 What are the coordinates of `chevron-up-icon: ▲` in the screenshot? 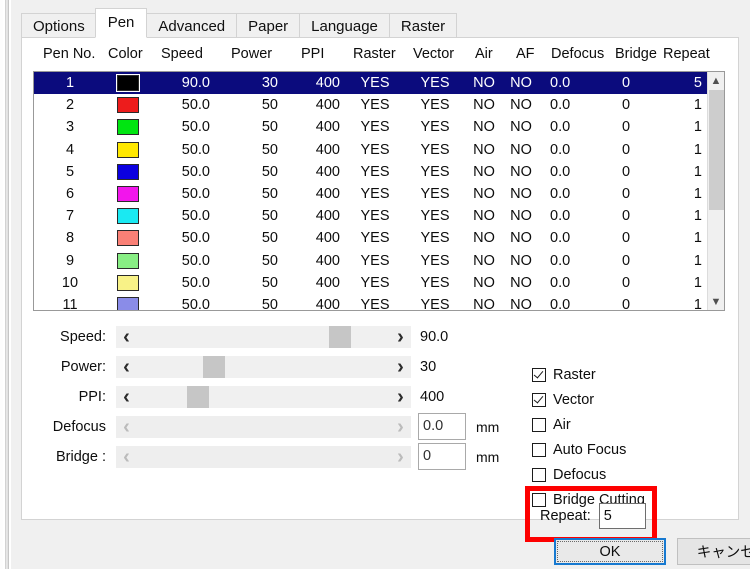 It's located at (716, 80).